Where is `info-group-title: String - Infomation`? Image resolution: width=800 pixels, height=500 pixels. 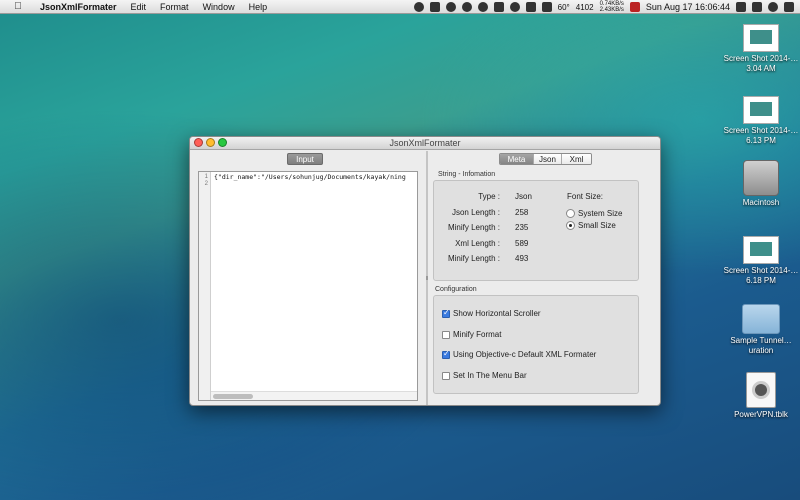
info-group-title: String - Infomation is located at coordinates (467, 174).